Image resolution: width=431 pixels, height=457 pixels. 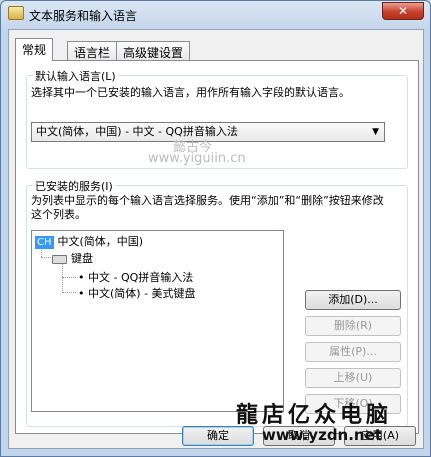 I want to click on remove-button: 删除(R), so click(x=353, y=326).